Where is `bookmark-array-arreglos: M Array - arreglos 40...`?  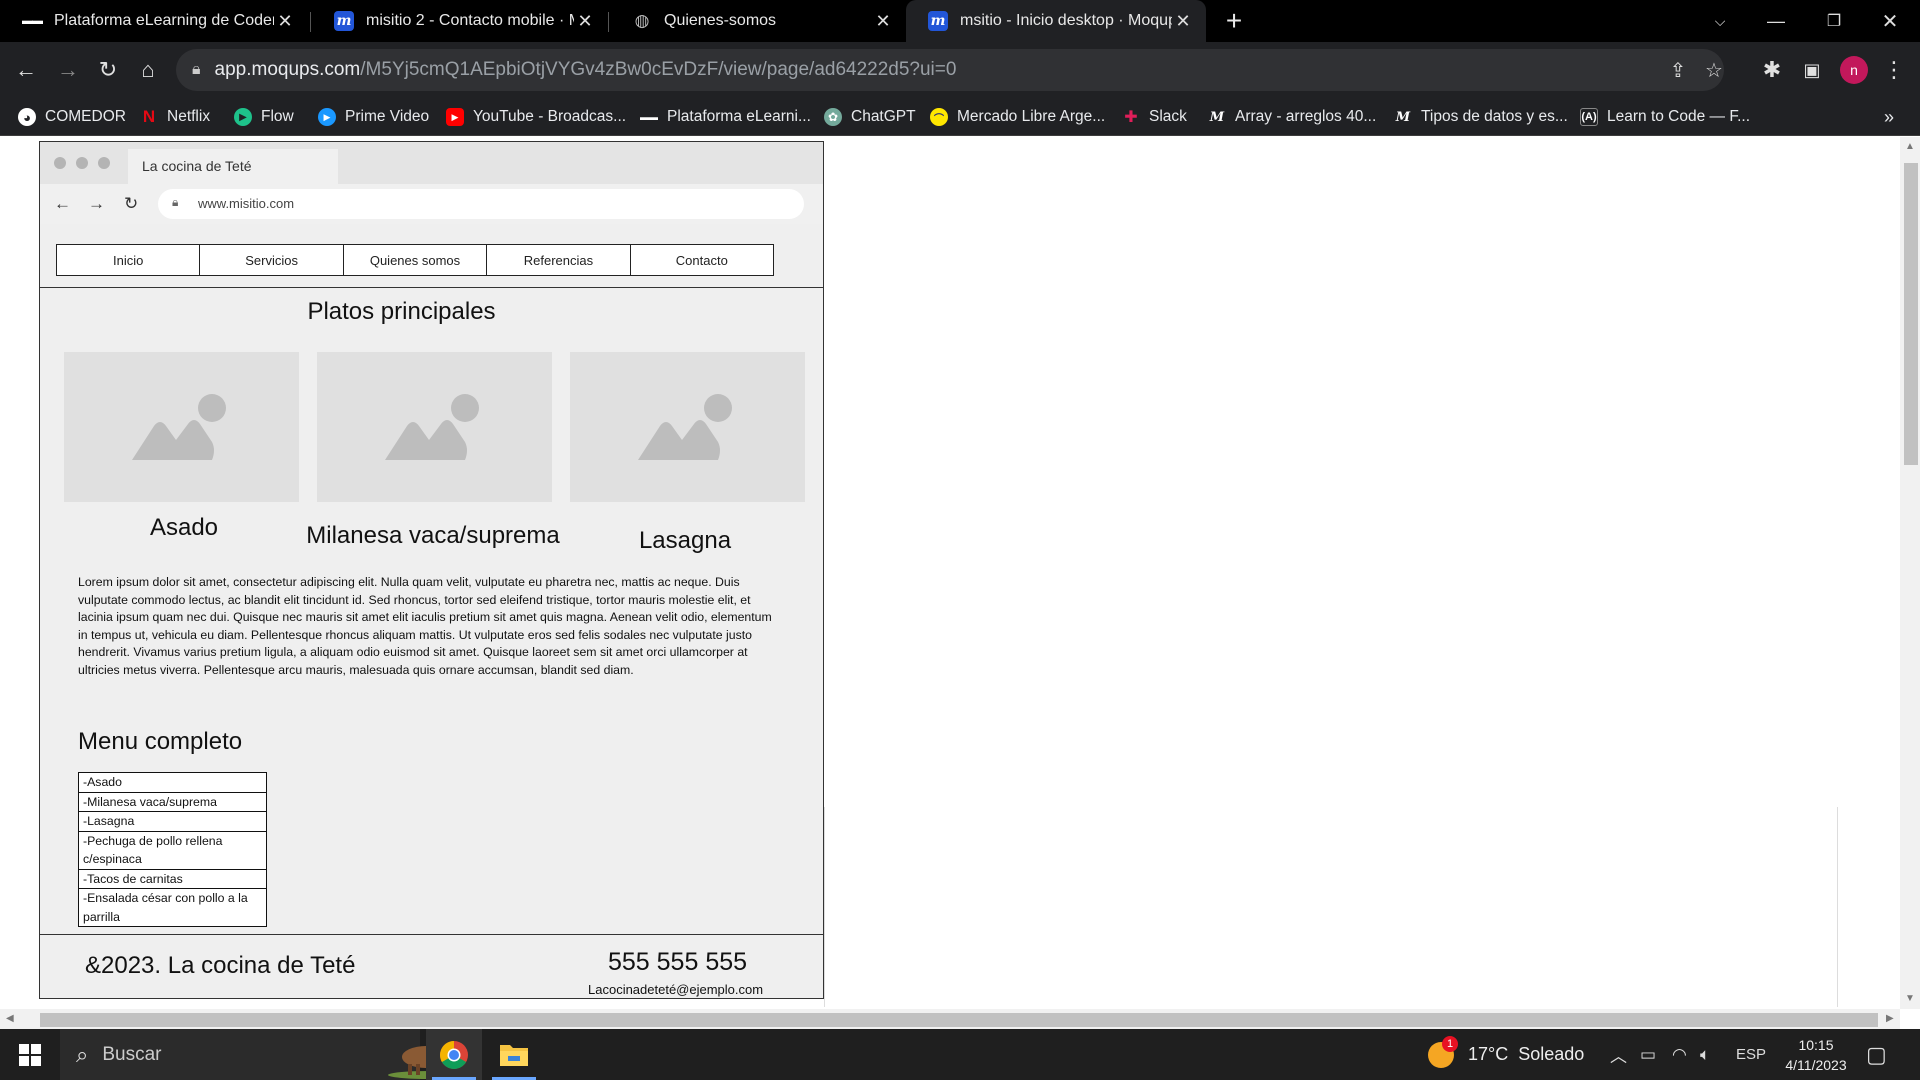 bookmark-array-arreglos: M Array - arreglos 40... is located at coordinates (1292, 117).